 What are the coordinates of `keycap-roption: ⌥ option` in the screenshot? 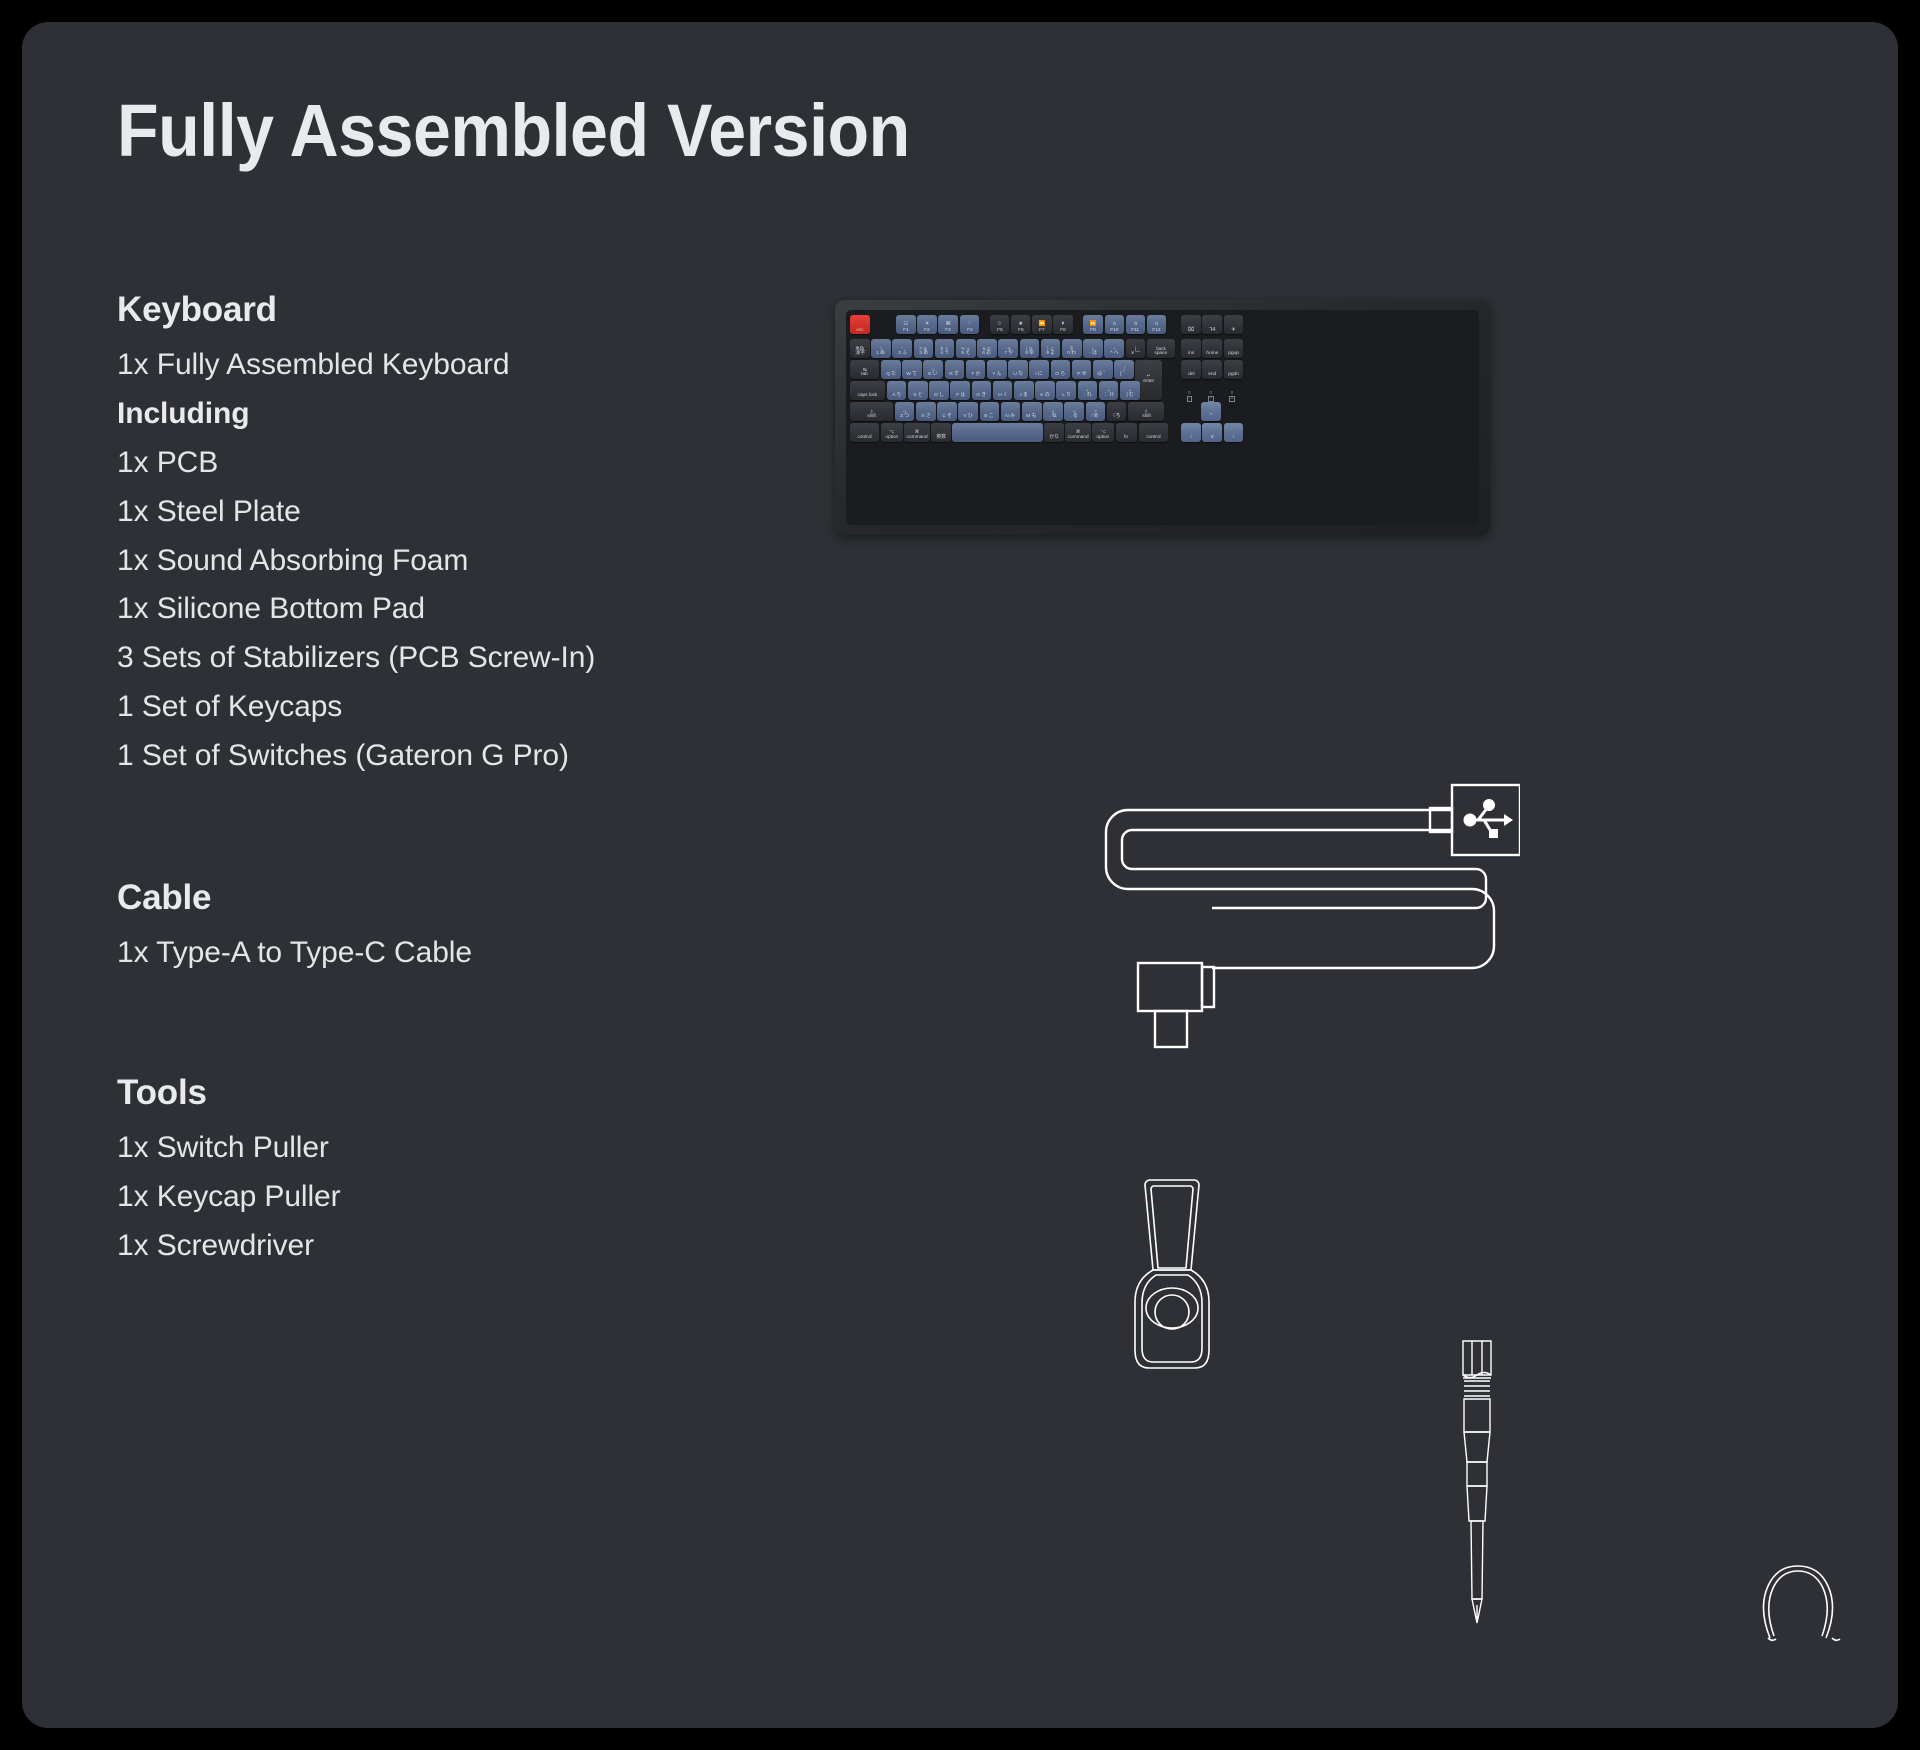 It's located at (1103, 432).